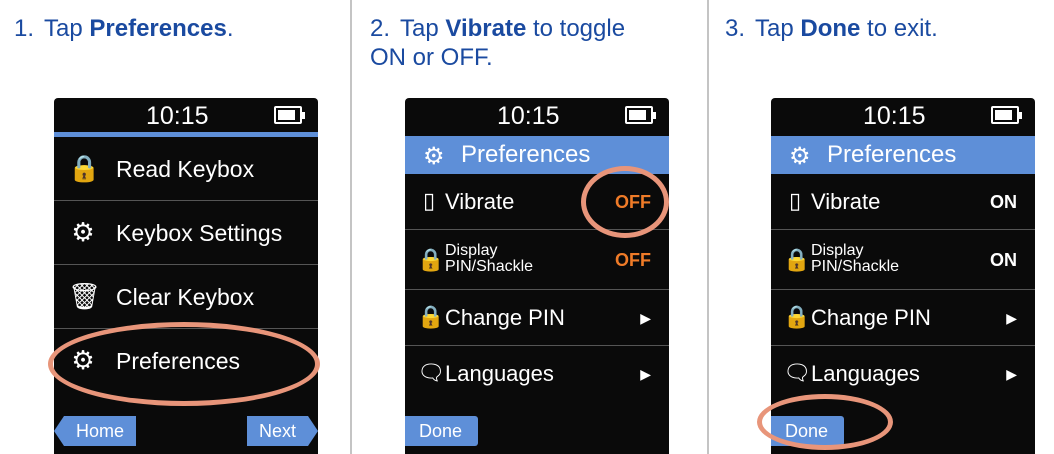 This screenshot has height=454, width=1054. Describe the element at coordinates (633, 202) in the screenshot. I see `vibrate-value: OFF` at that location.